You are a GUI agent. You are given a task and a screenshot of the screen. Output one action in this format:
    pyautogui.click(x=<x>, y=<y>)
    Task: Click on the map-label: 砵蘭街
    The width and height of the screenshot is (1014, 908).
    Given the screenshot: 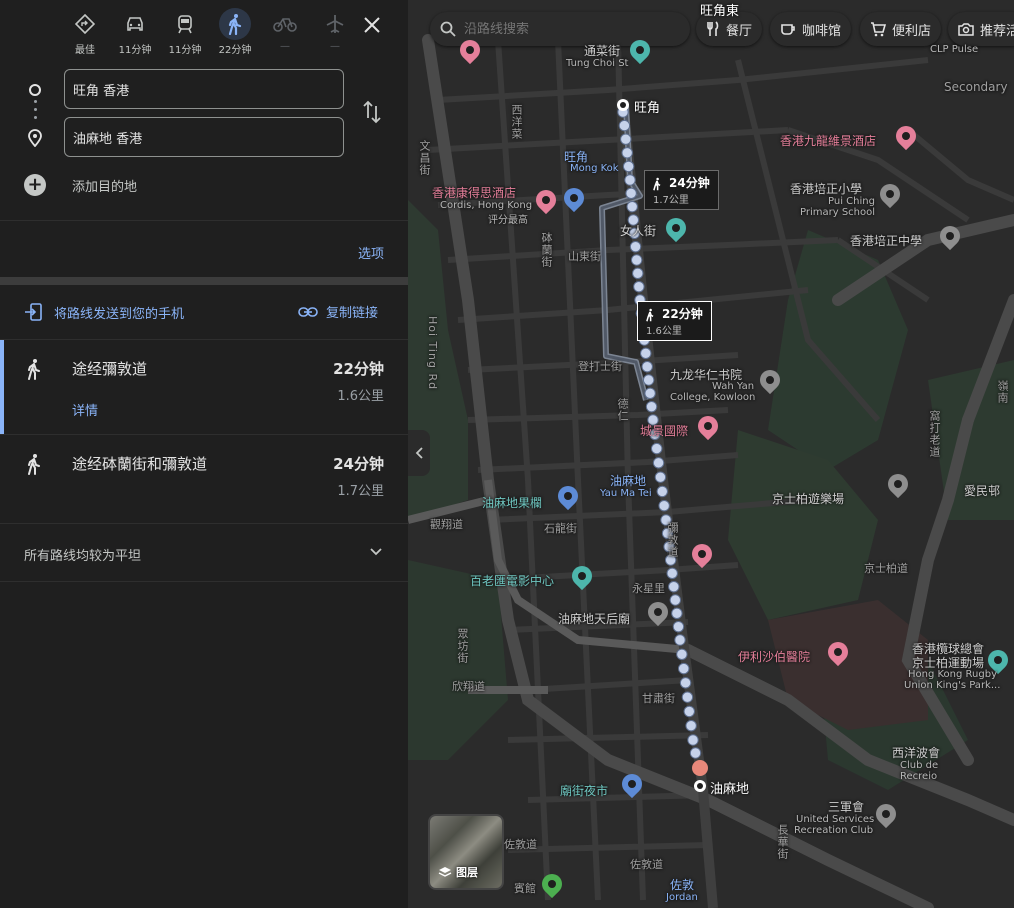 What is the action you would take?
    pyautogui.click(x=546, y=250)
    